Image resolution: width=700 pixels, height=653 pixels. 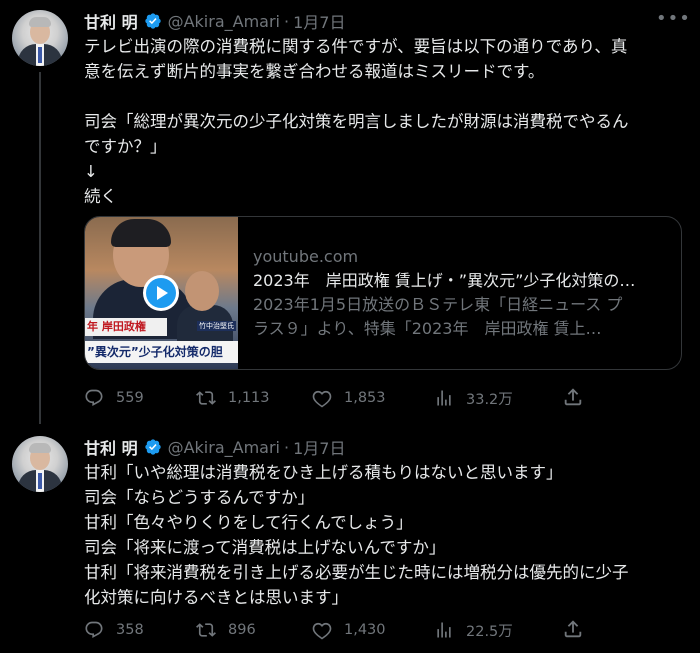 What do you see at coordinates (126, 327) in the screenshot?
I see `thumbnail-caption: 年 岸田政権` at bounding box center [126, 327].